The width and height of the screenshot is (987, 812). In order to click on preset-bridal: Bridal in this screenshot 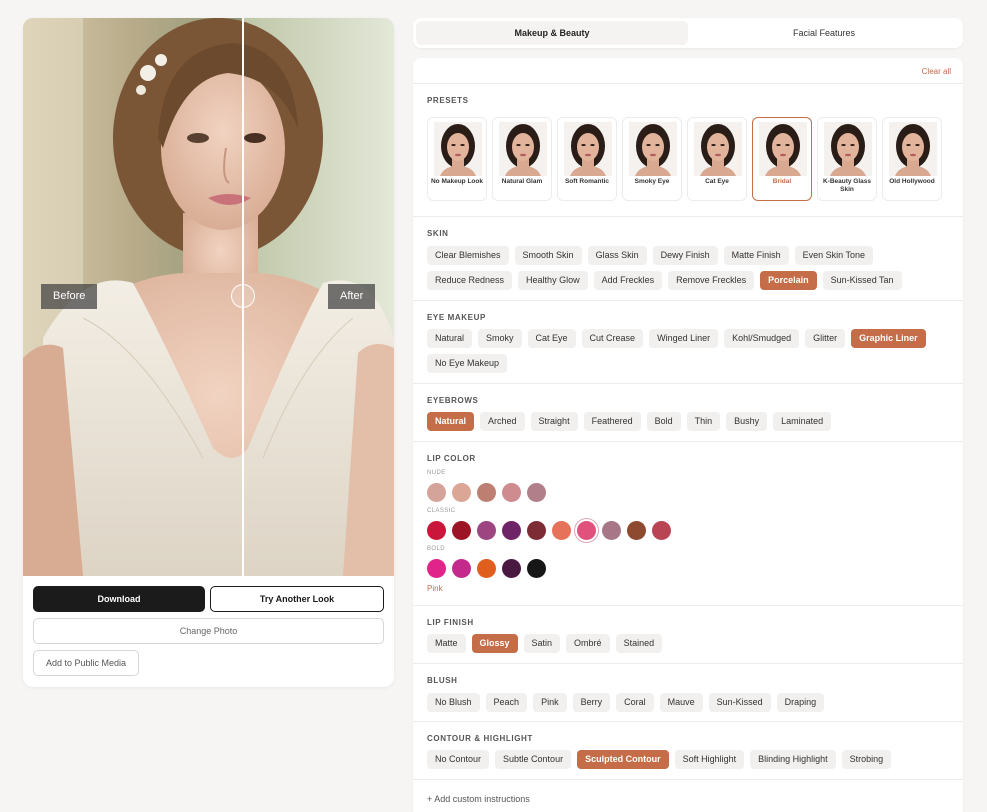, I will do `click(782, 159)`.